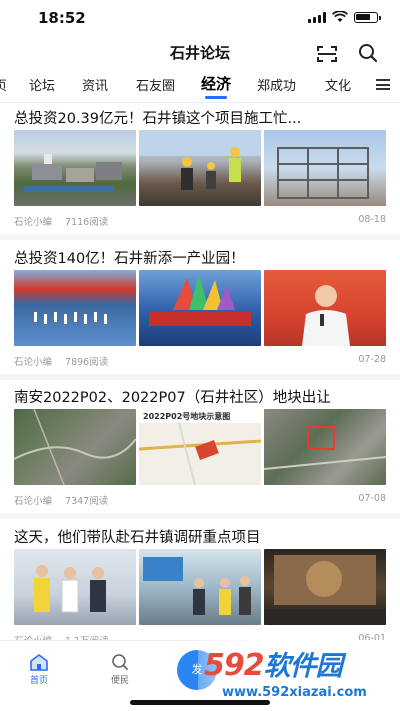 This screenshot has height=711, width=400. I want to click on watermark-url: www.592xiazai.com, so click(294, 692).